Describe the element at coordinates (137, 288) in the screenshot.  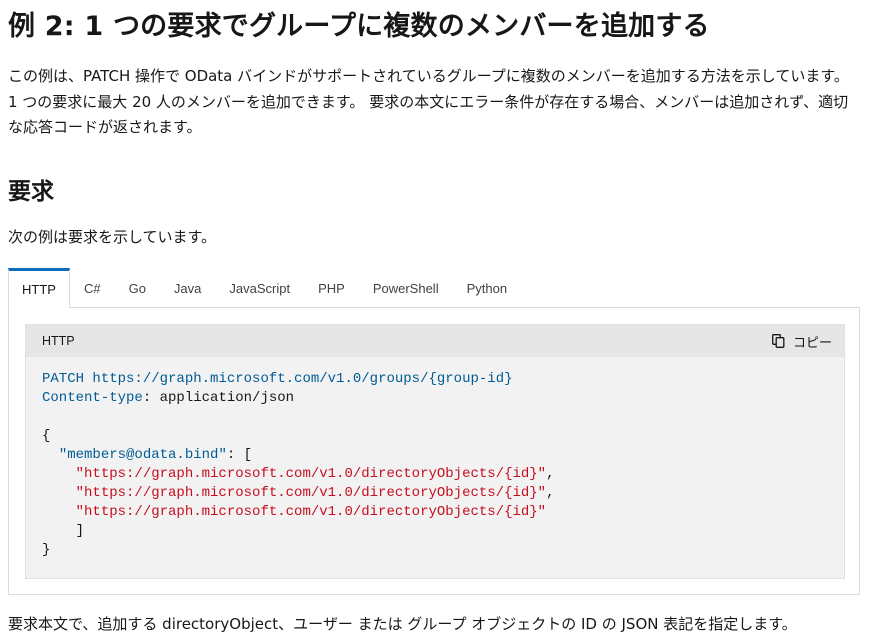
I see `tab-go: Go` at that location.